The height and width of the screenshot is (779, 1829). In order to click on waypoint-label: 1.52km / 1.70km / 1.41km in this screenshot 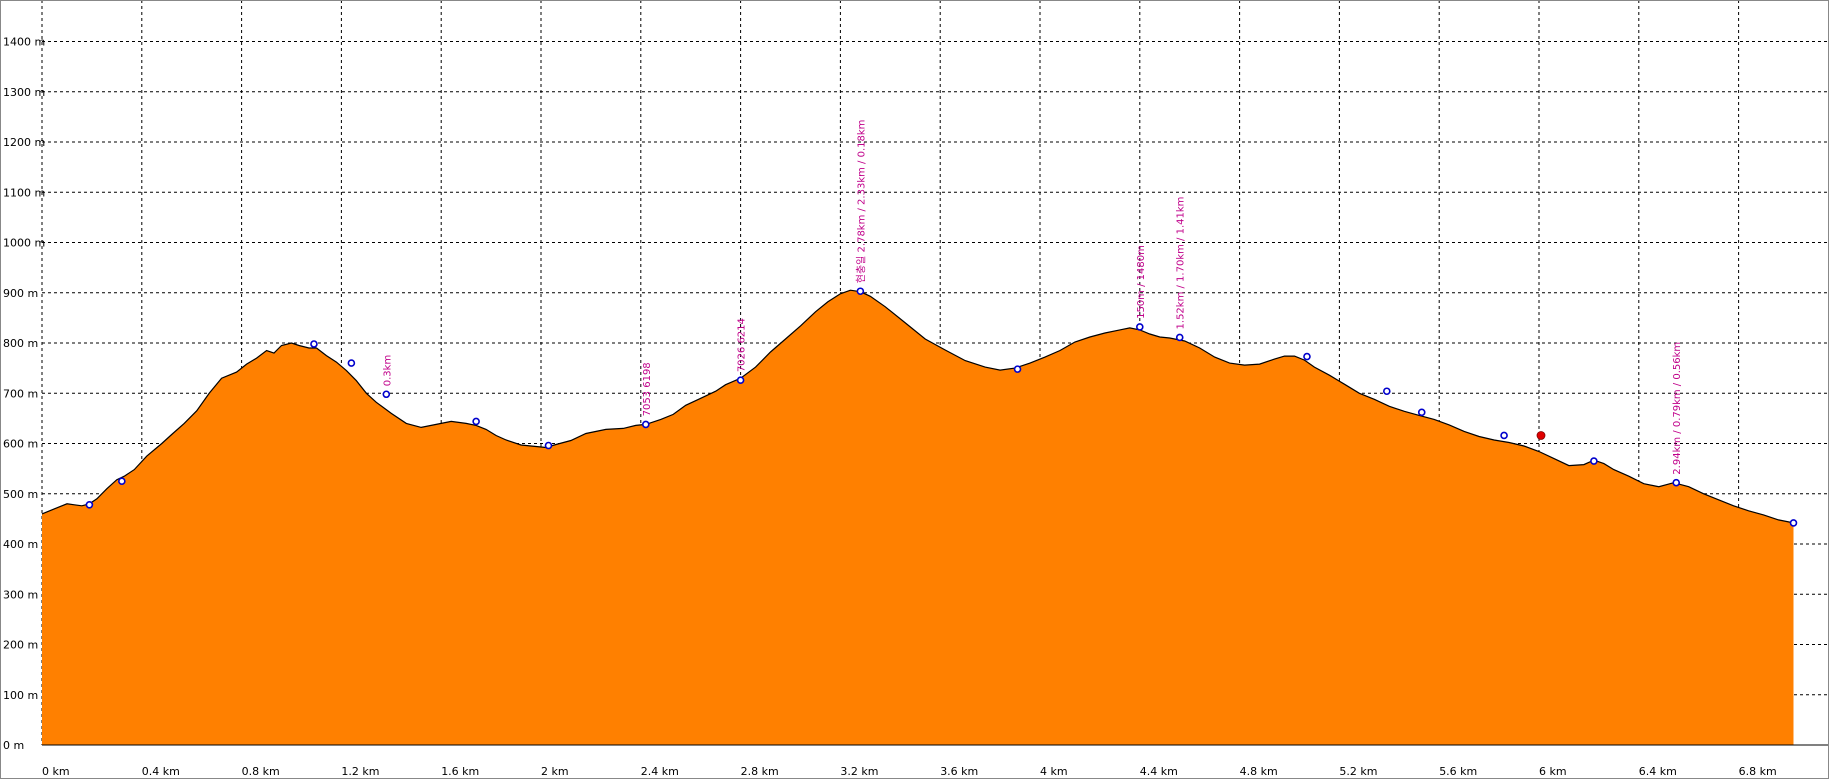, I will do `click(1181, 263)`.